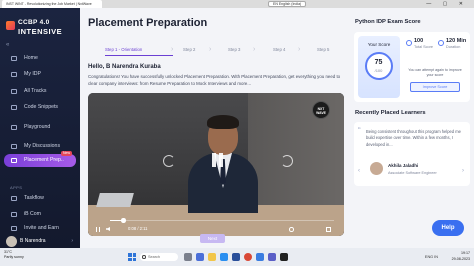  What do you see at coordinates (14, 146) in the screenshot?
I see `discussions-icon` at bounding box center [14, 146].